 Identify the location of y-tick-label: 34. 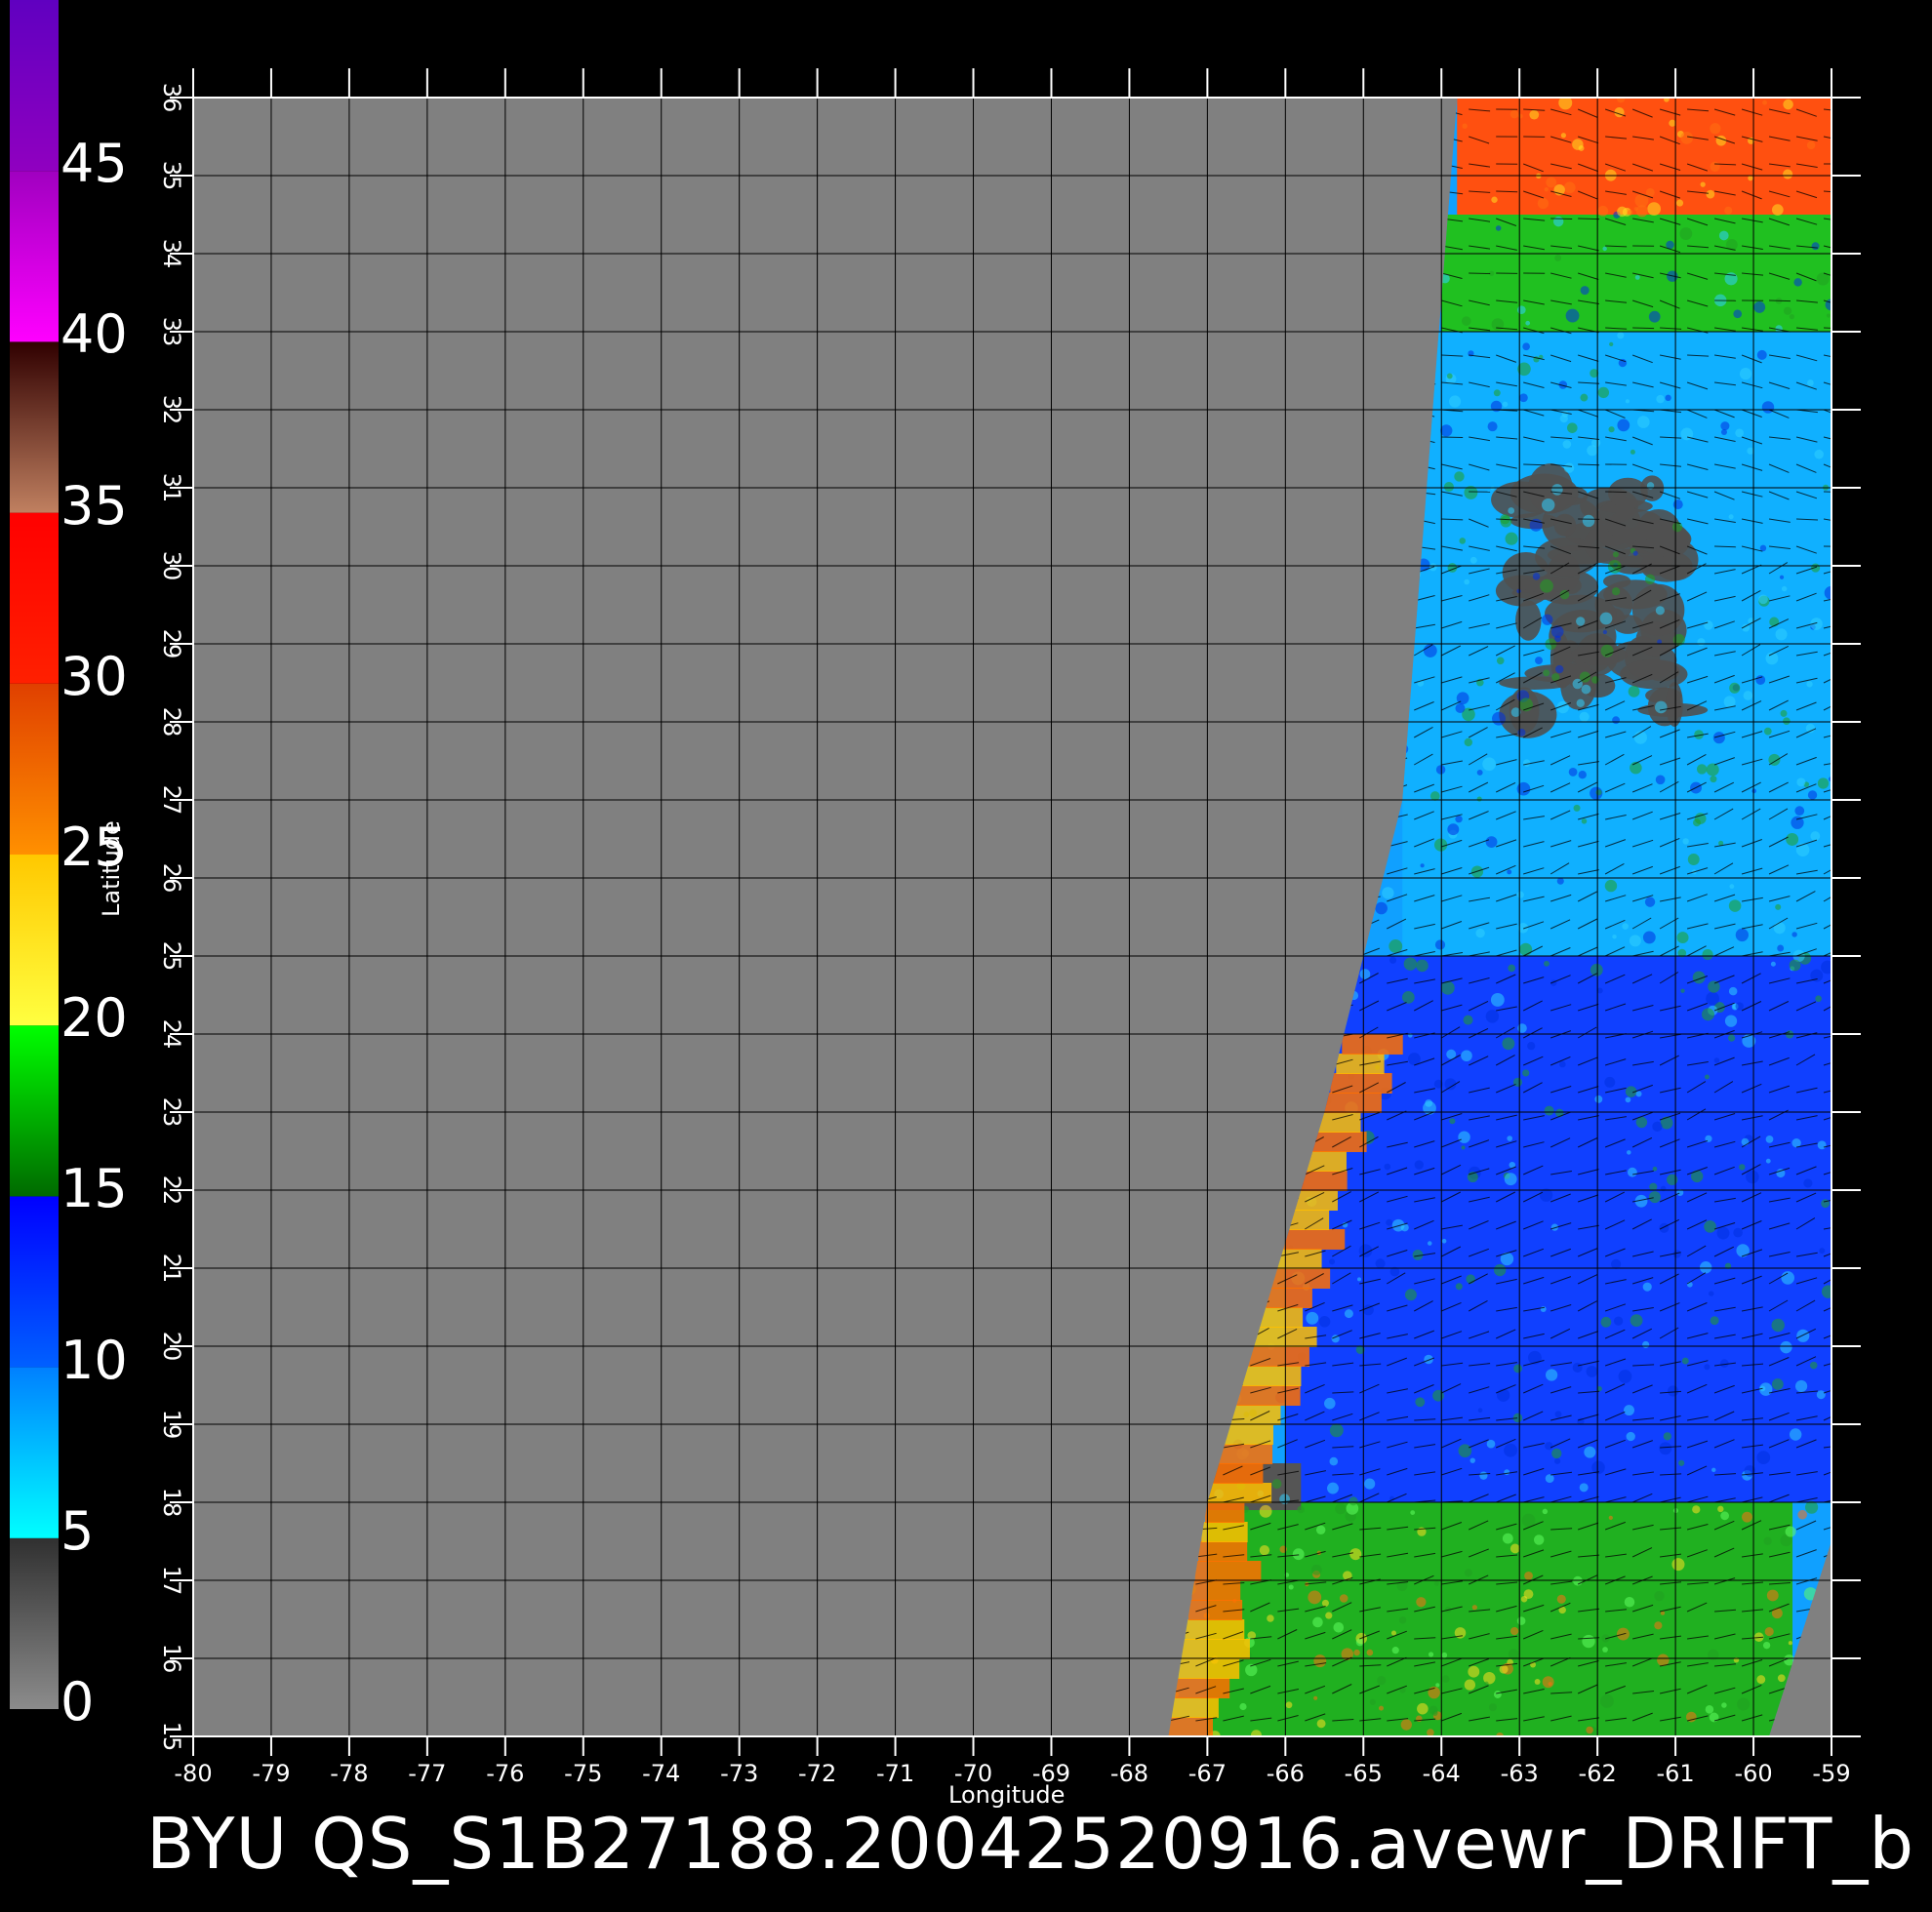
(171, 254).